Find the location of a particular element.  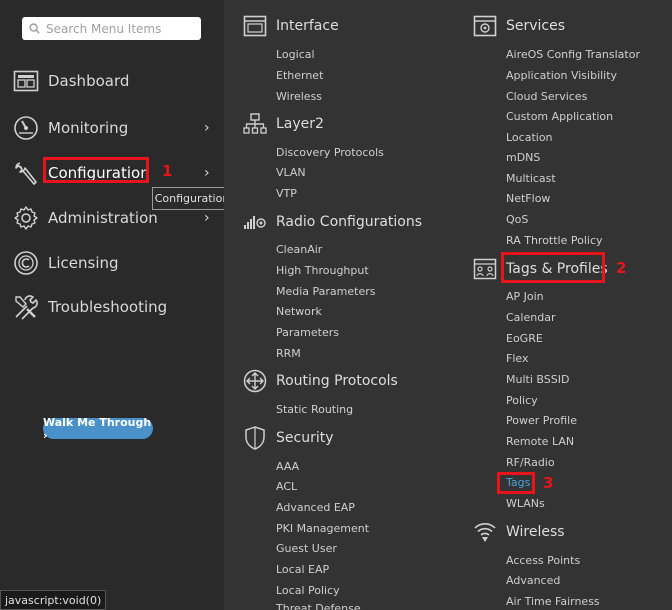

menu-link-cloud-services: Cloud Services is located at coordinates (546, 96).